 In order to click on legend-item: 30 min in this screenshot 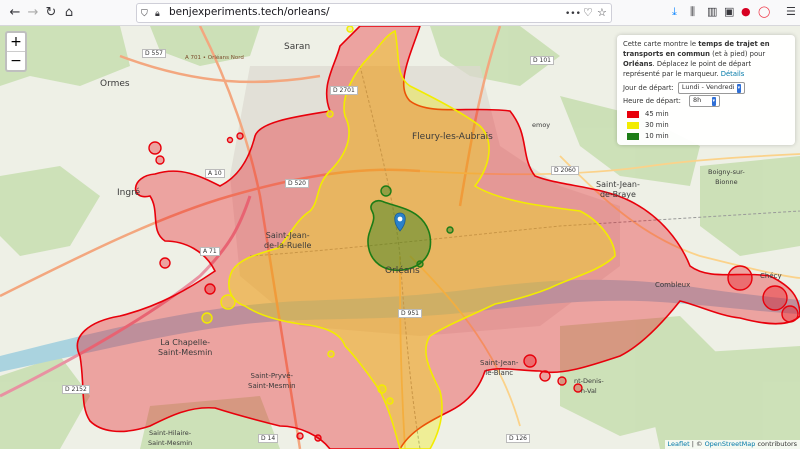, I will do `click(706, 125)`.